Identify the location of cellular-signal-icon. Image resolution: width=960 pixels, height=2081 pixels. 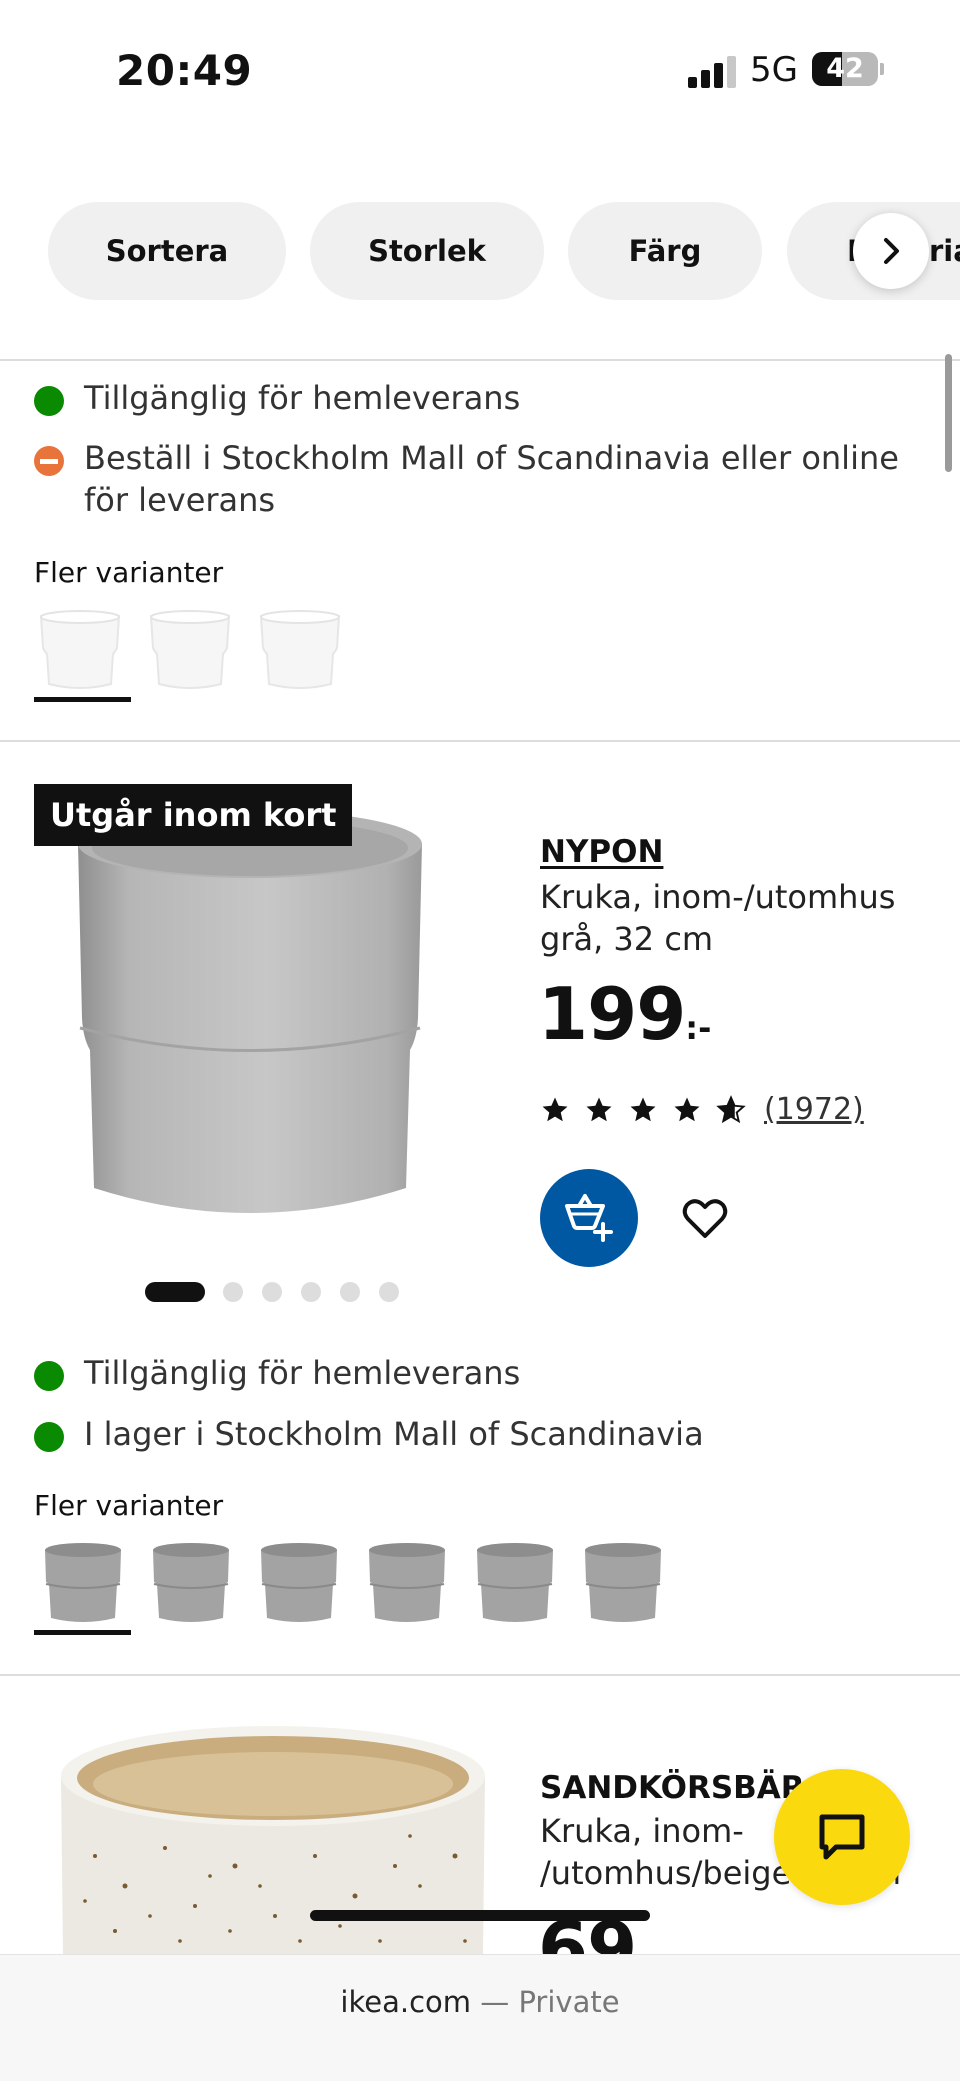
(713, 72).